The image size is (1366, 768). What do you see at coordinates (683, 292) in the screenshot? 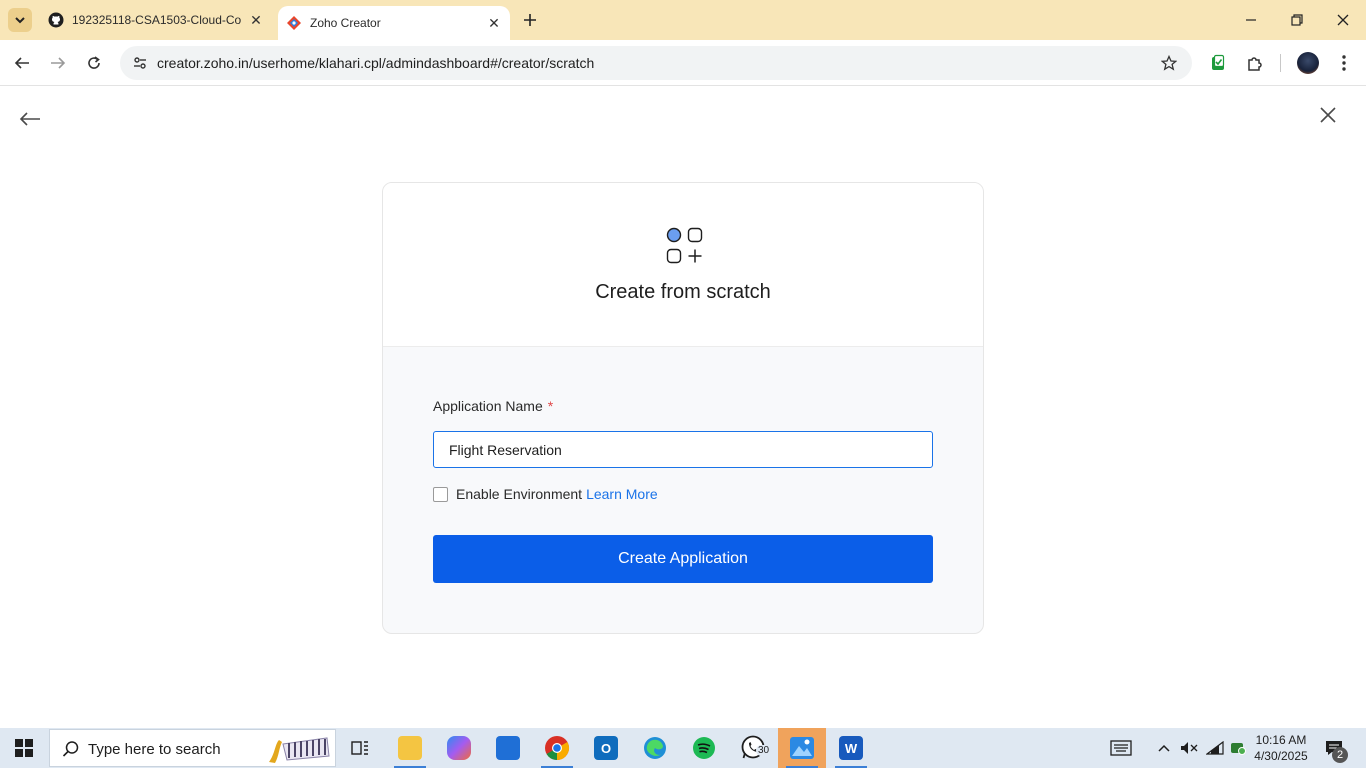
I see `card-title: Create from scratch` at bounding box center [683, 292].